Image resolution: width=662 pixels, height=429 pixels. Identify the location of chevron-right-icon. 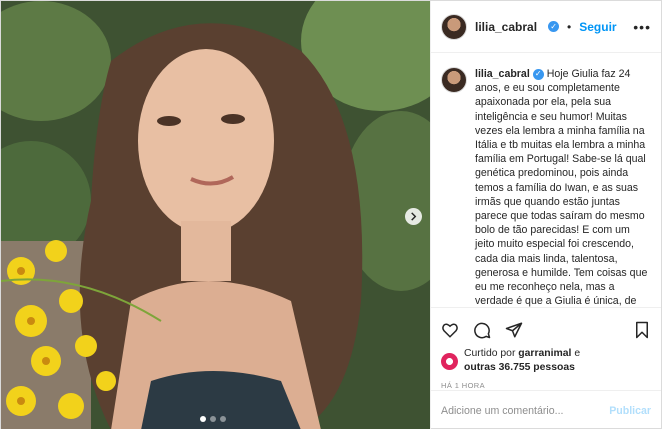
(414, 216).